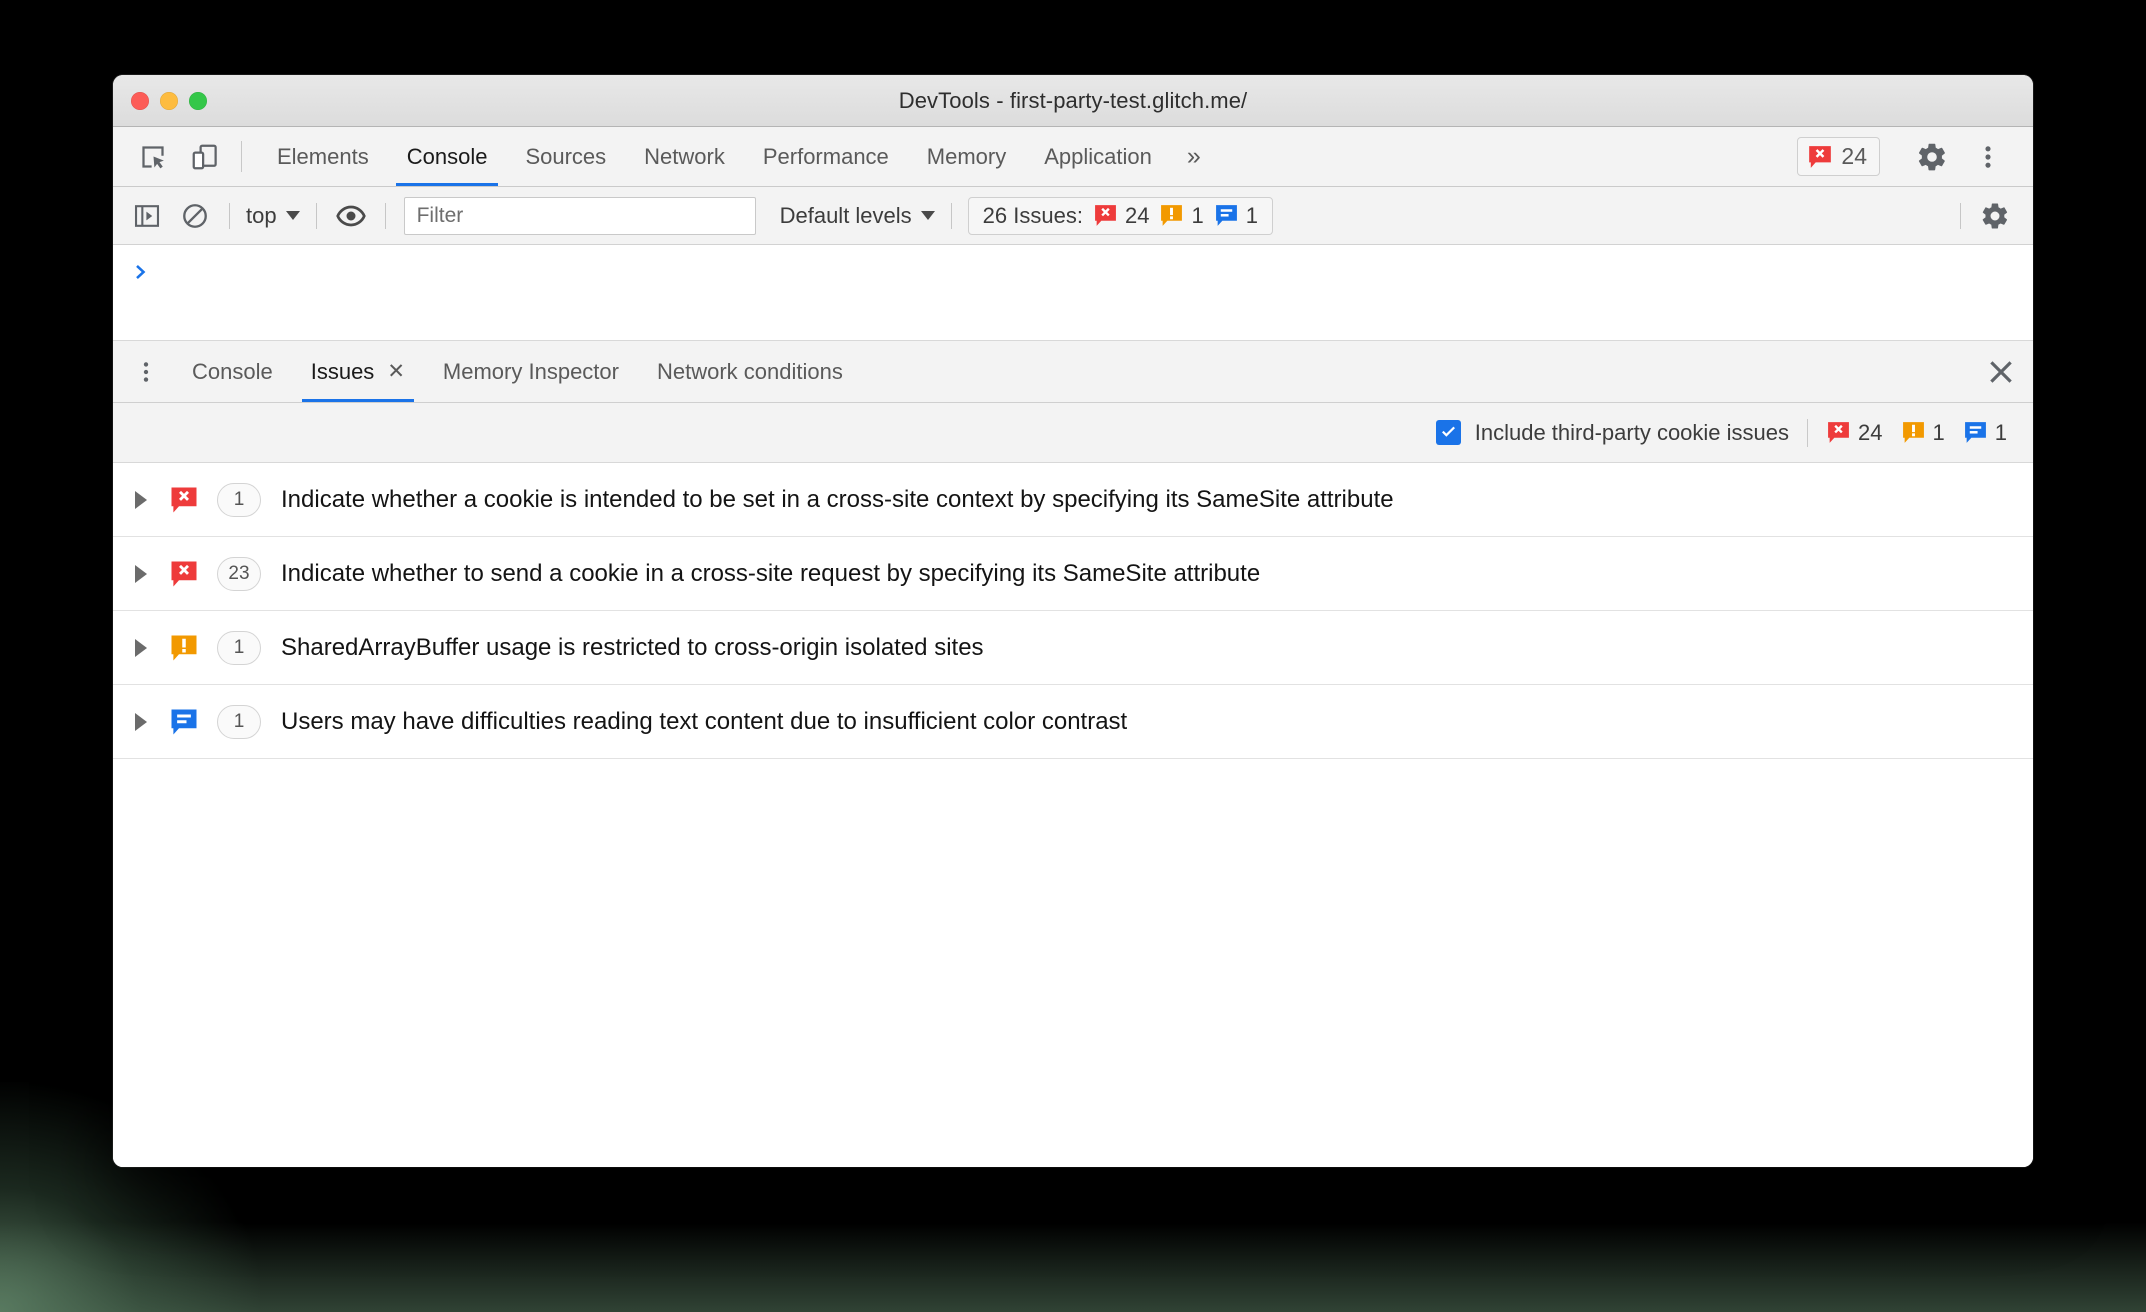 The image size is (2146, 1312). Describe the element at coordinates (1808, 432) in the screenshot. I see `issues-filter-divider` at that location.